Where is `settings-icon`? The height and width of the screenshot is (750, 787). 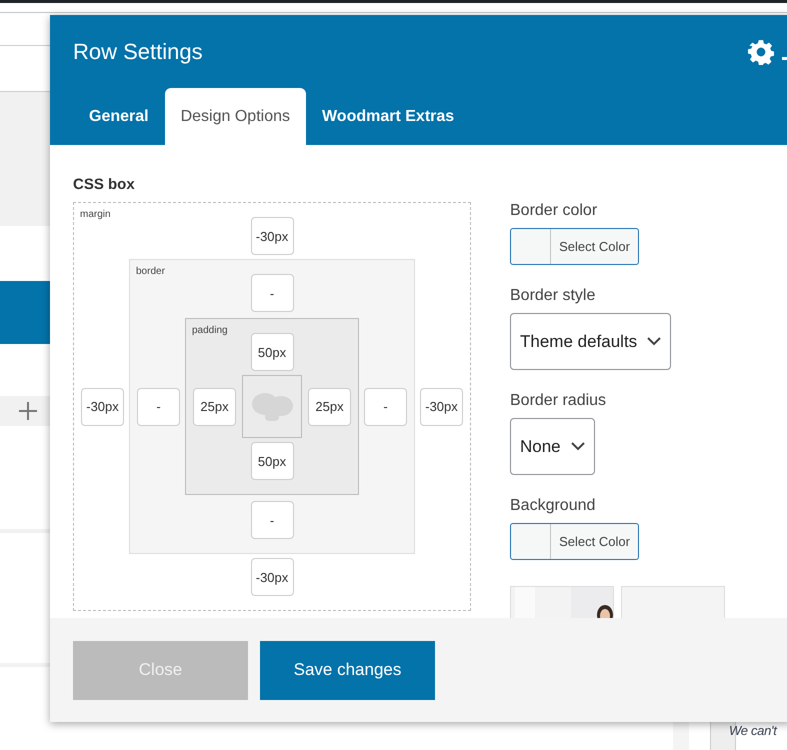 settings-icon is located at coordinates (761, 51).